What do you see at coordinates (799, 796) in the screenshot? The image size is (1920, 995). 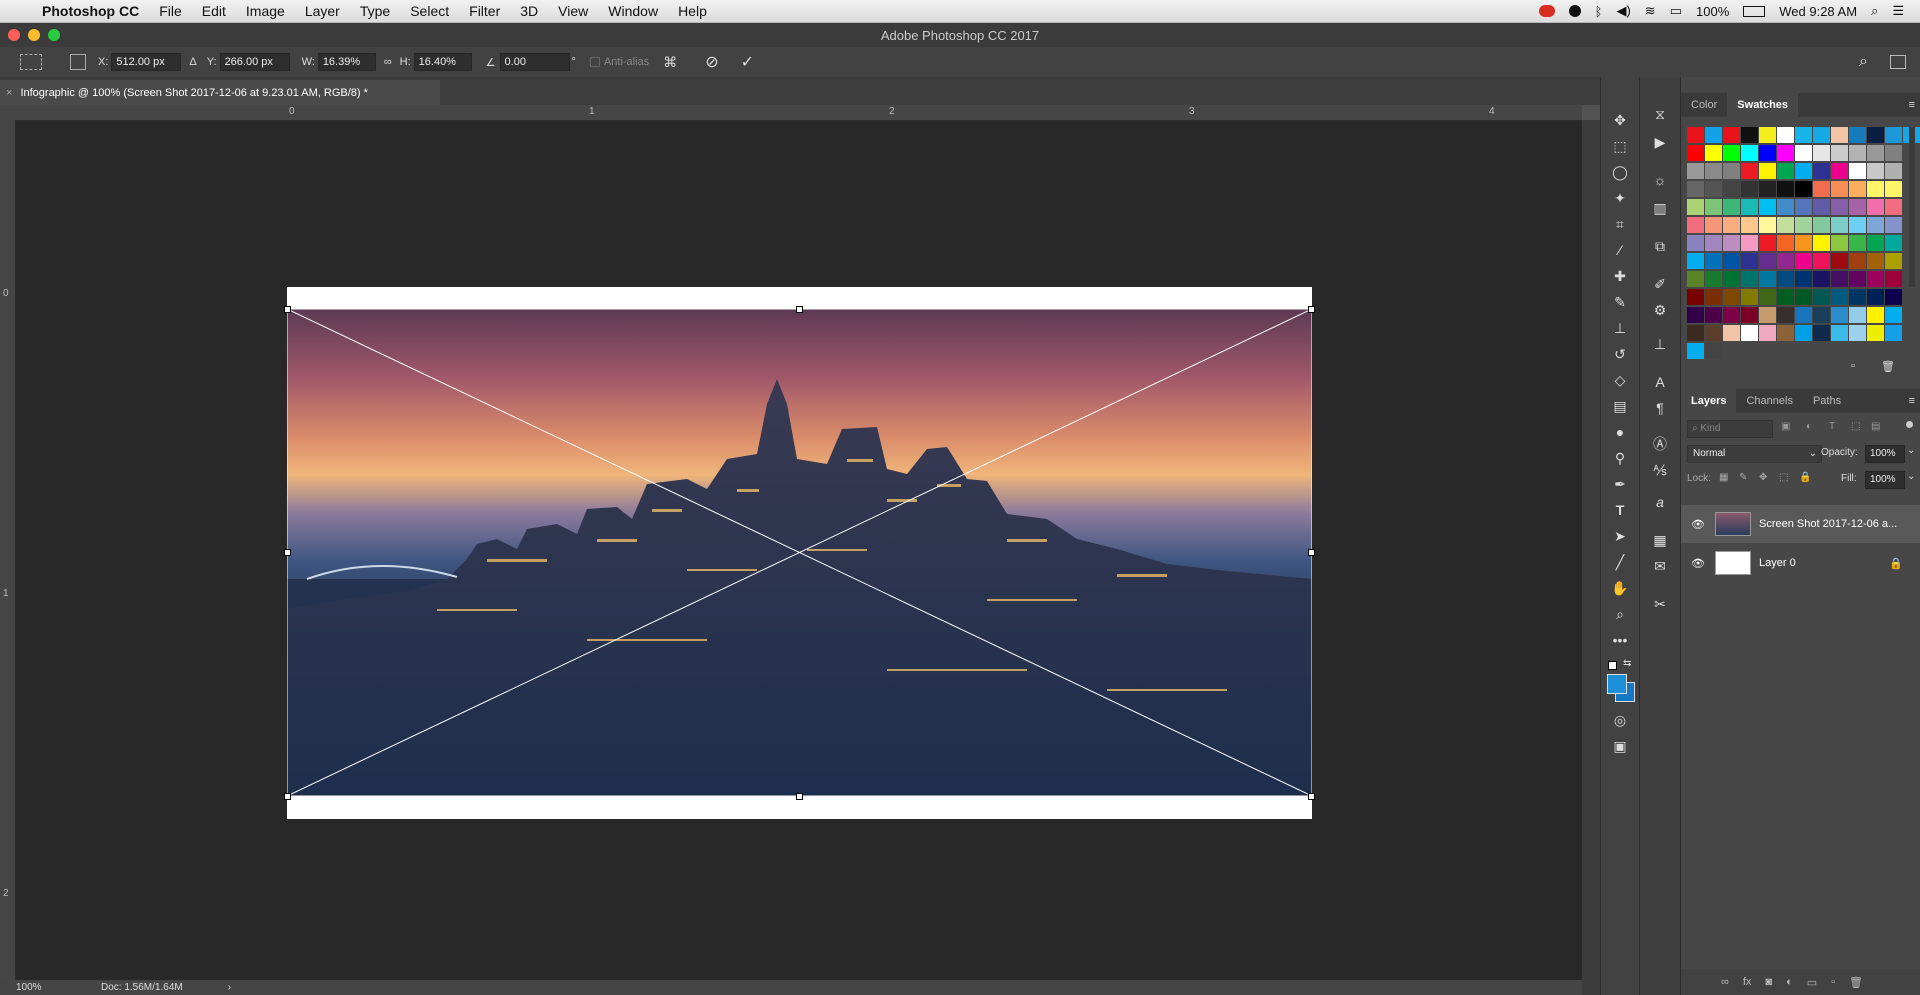 I see `handle-bottom-center` at bounding box center [799, 796].